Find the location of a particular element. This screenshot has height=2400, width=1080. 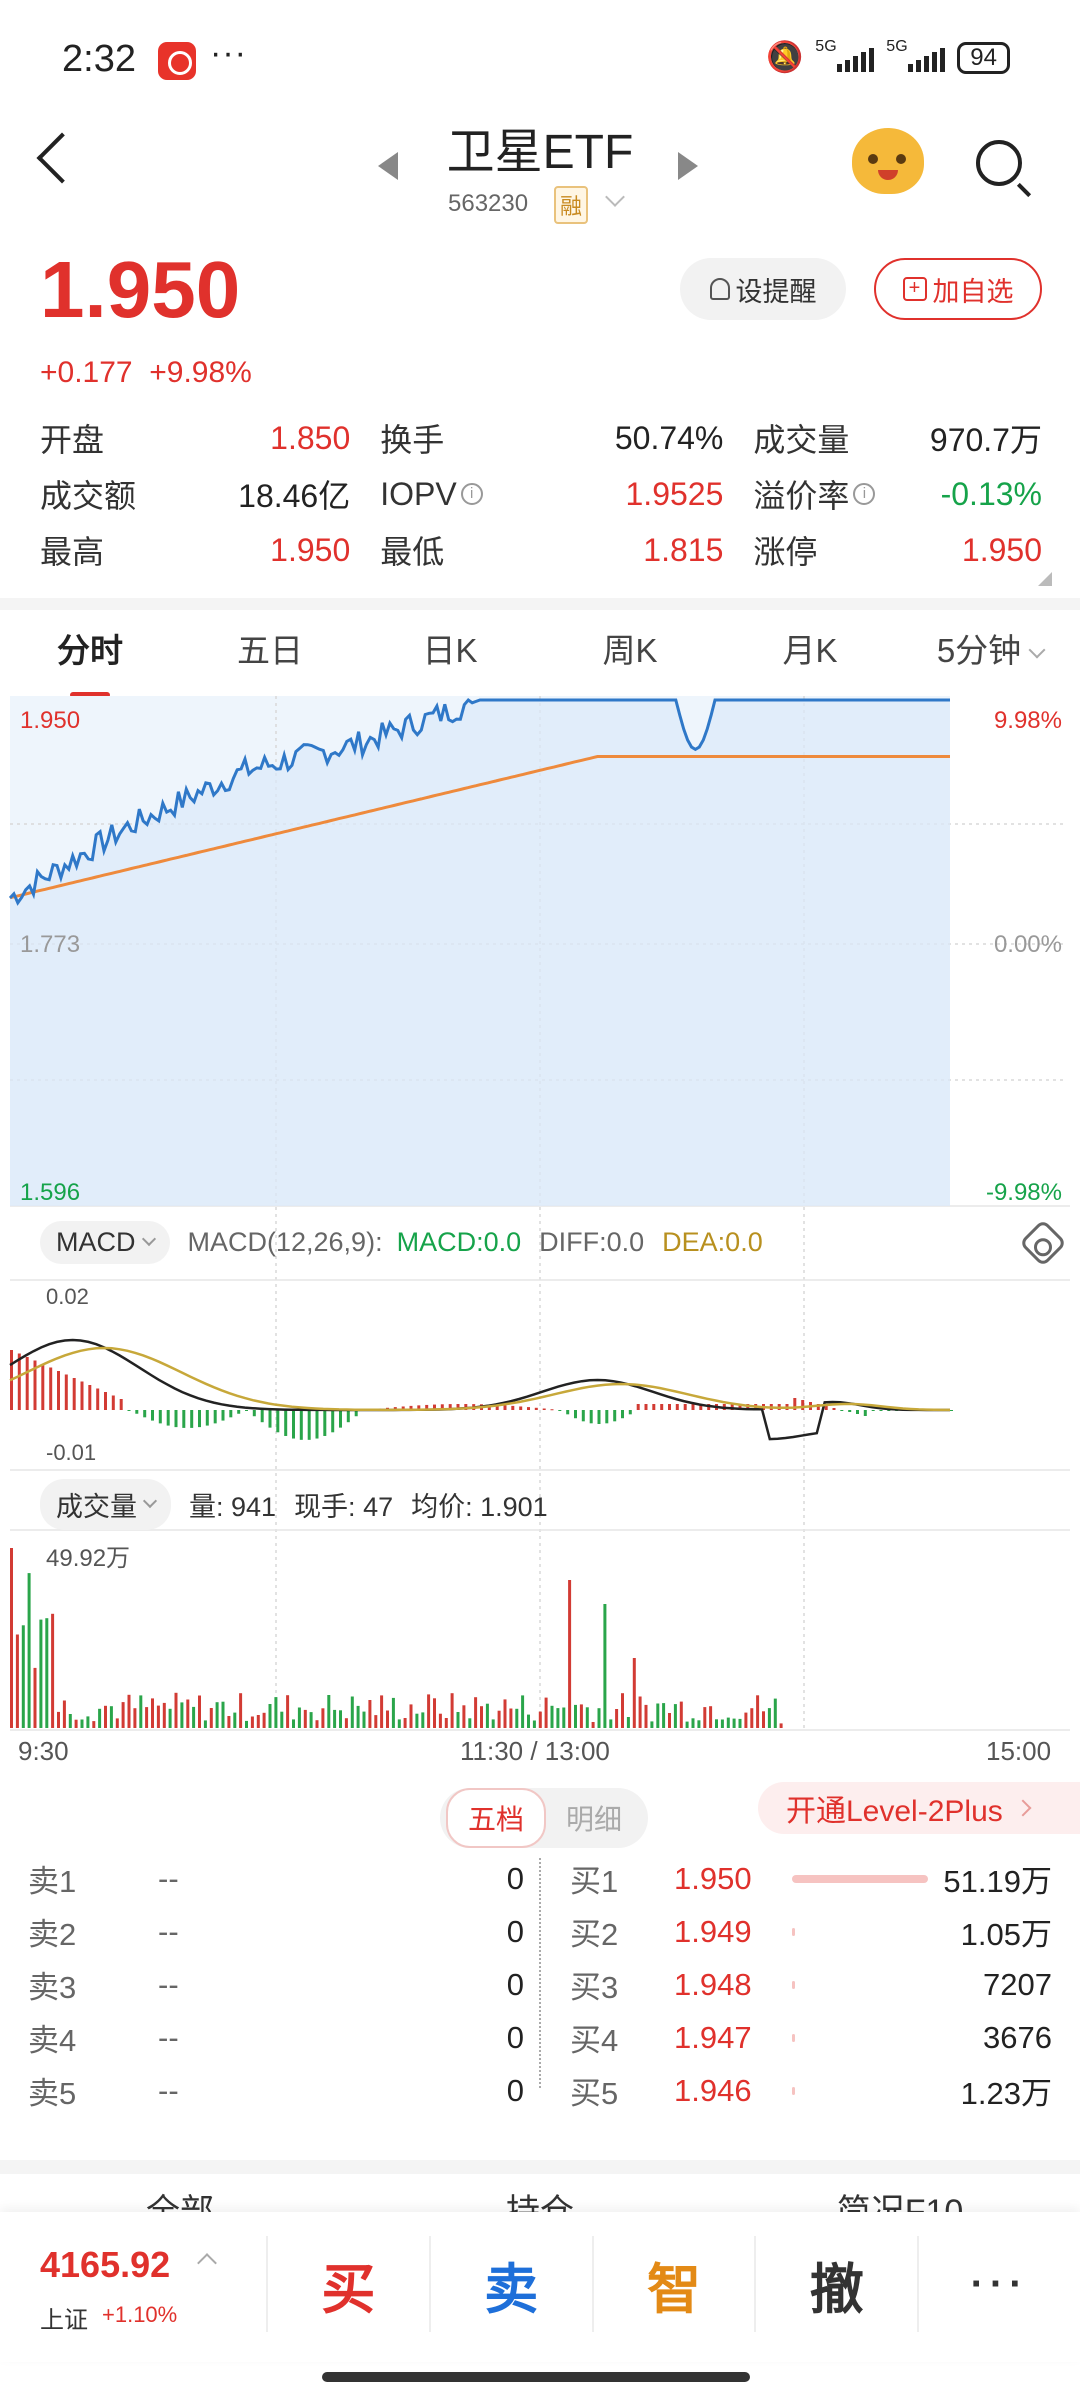

next-stock-icon is located at coordinates (688, 166).